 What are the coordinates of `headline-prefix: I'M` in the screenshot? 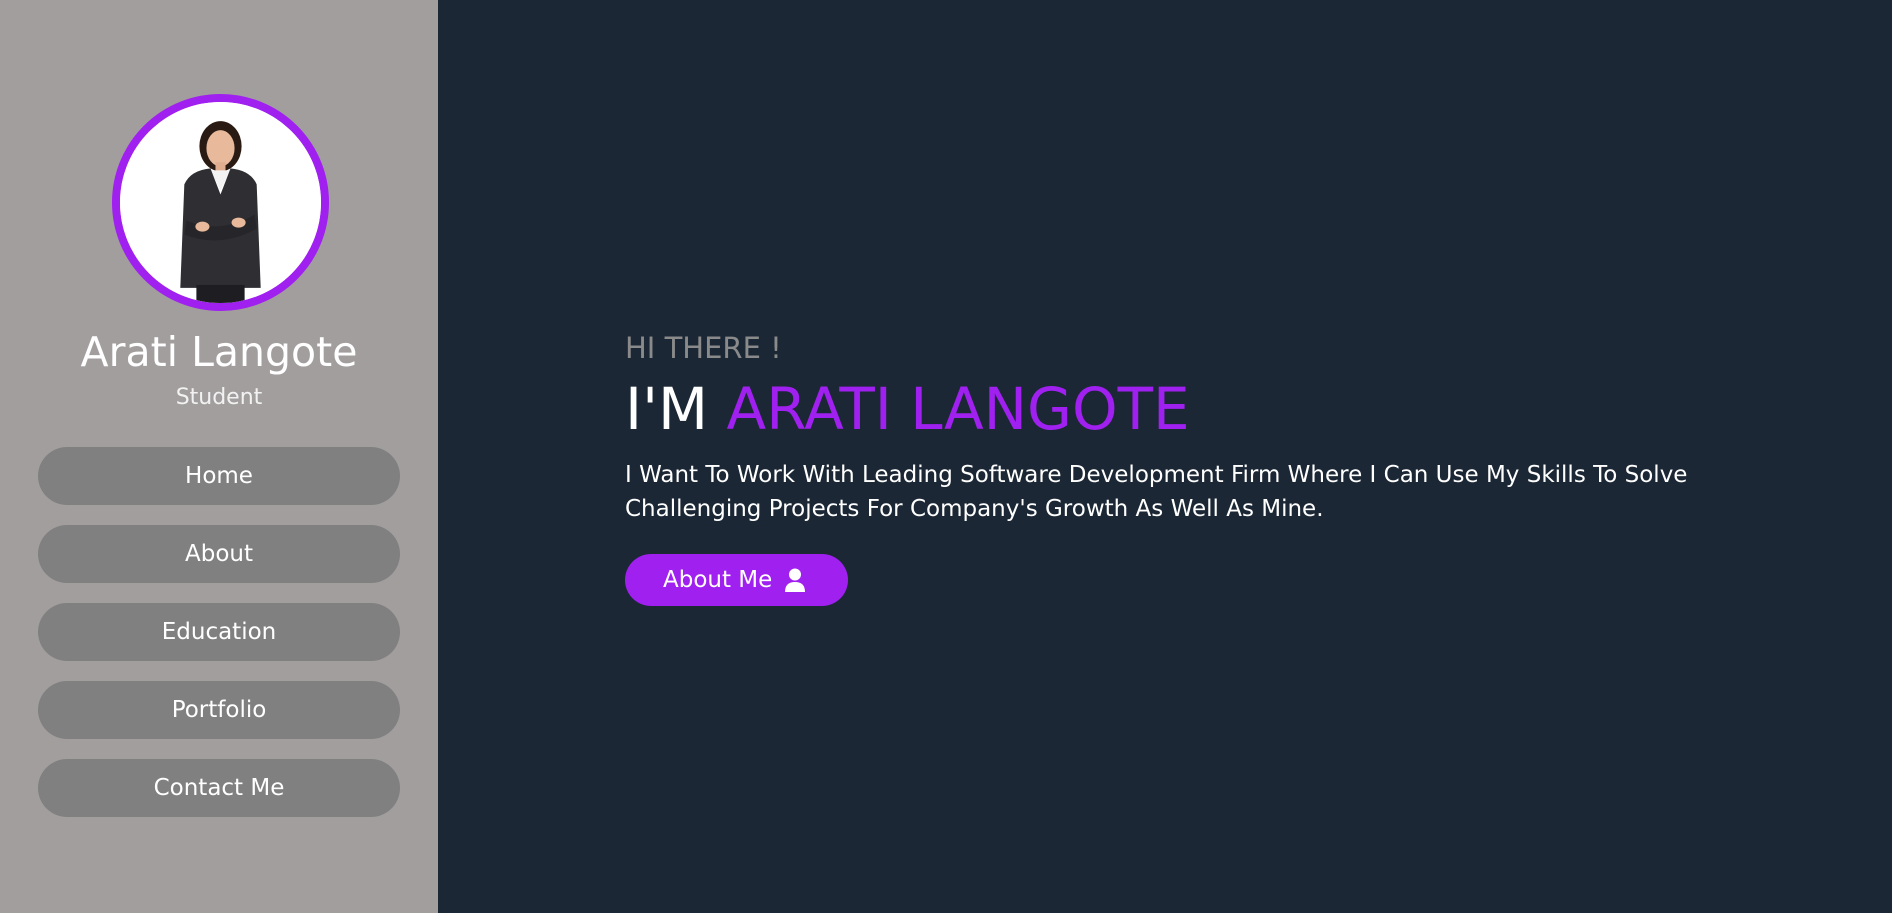 It's located at (667, 409).